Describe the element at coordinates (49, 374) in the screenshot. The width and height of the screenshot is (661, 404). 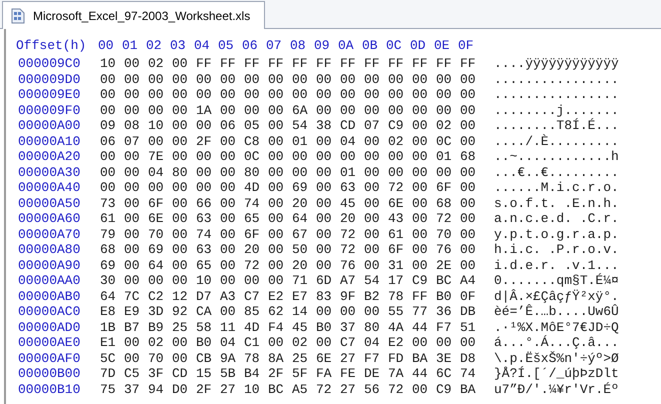
I see `offset-label: 00000B00` at that location.